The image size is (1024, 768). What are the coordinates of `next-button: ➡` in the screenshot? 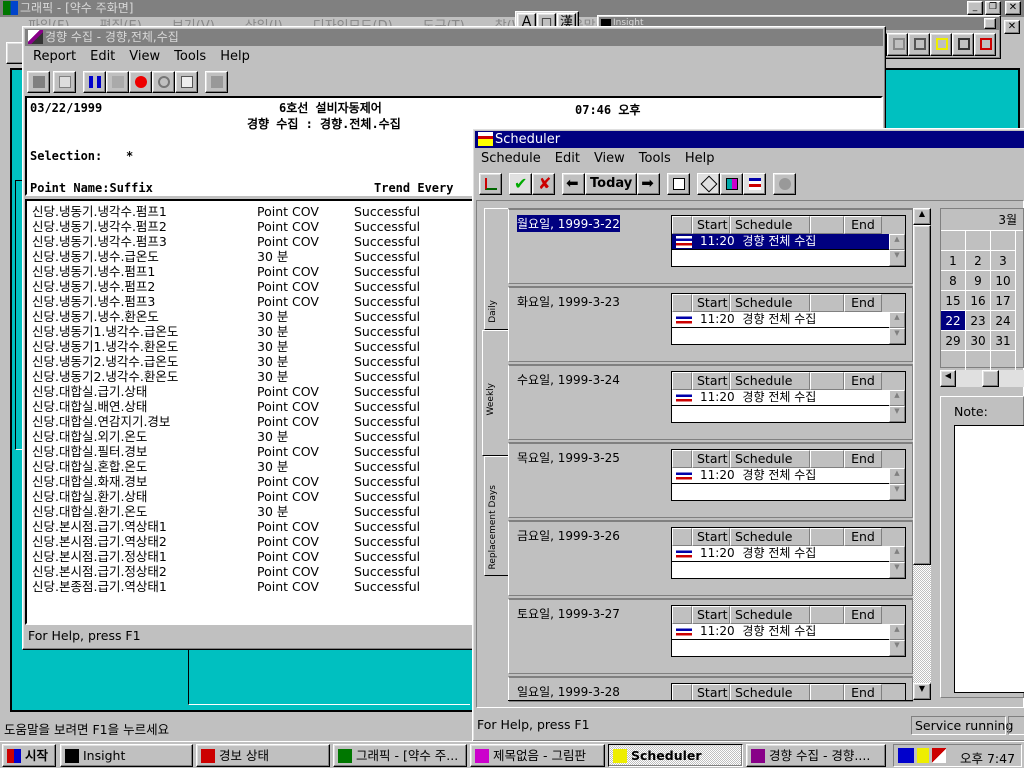 It's located at (649, 184).